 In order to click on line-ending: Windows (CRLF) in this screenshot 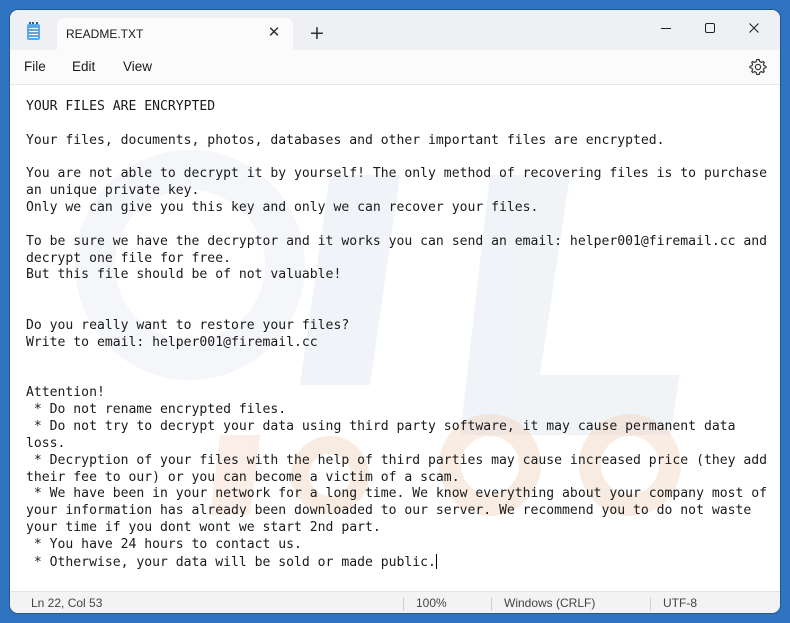, I will do `click(549, 603)`.